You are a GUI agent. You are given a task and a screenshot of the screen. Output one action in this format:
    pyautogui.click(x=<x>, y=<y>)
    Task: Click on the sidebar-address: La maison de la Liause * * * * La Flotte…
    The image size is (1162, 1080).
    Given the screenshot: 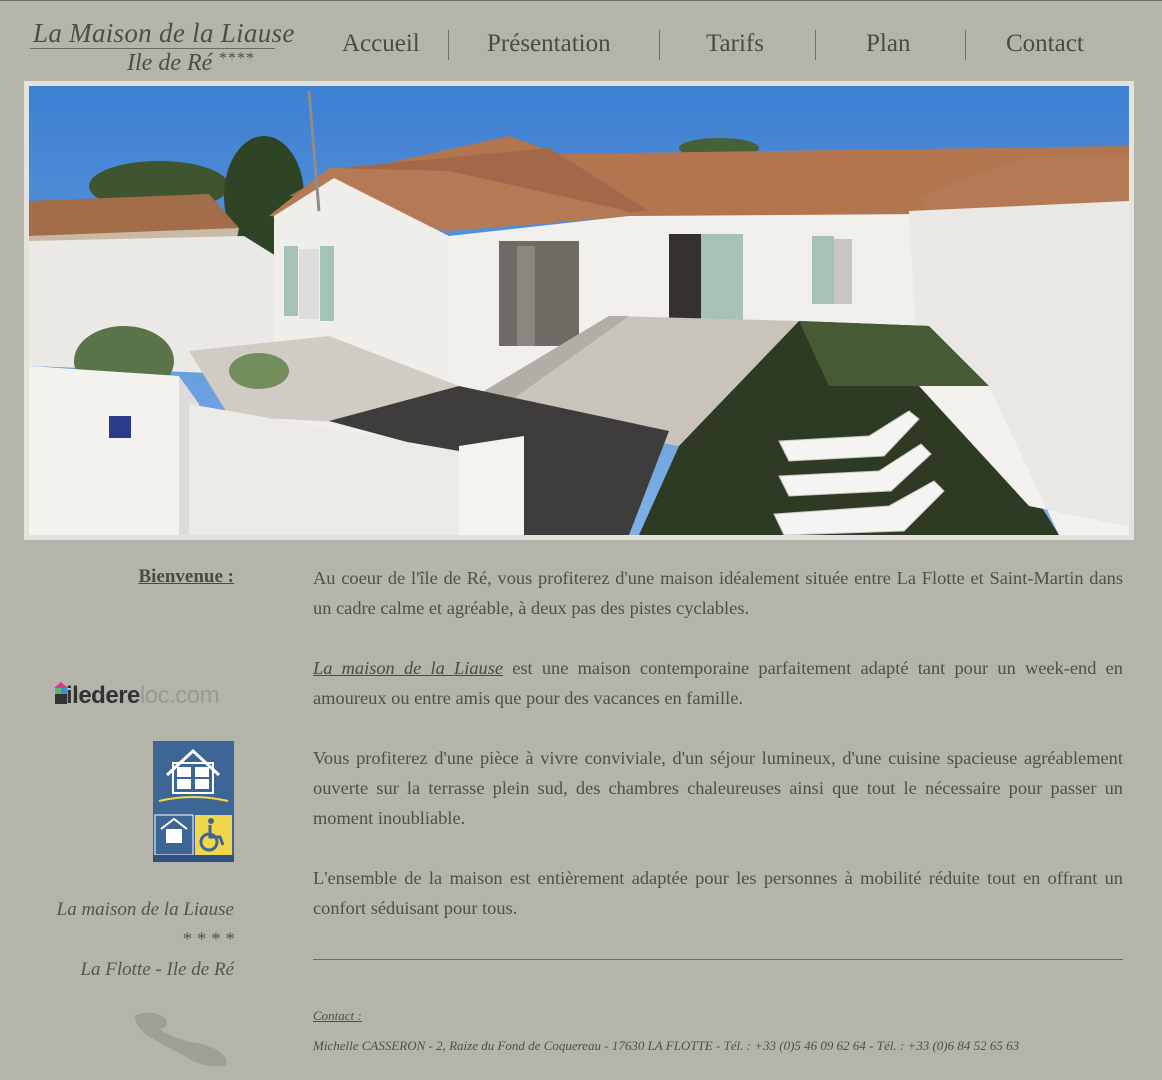 What is the action you would take?
    pyautogui.click(x=129, y=940)
    